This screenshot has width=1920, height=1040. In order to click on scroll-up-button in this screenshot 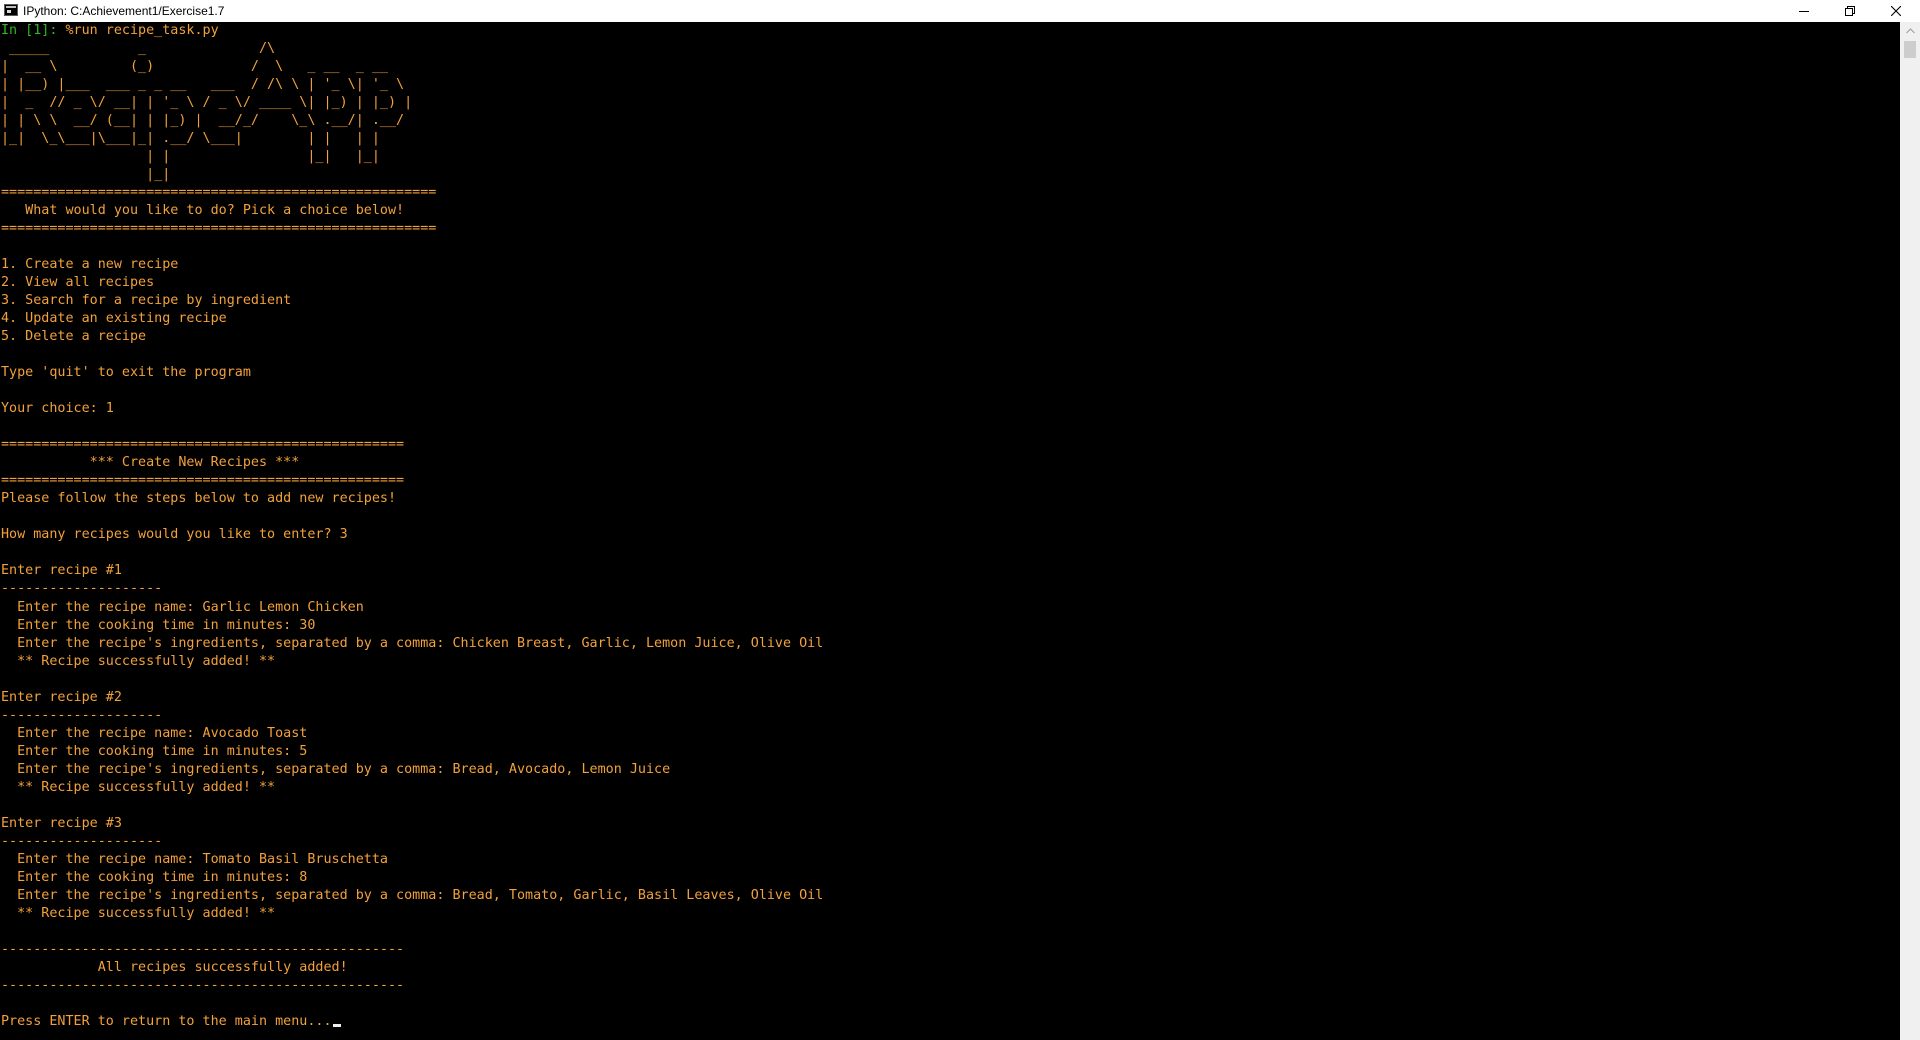, I will do `click(1910, 30)`.